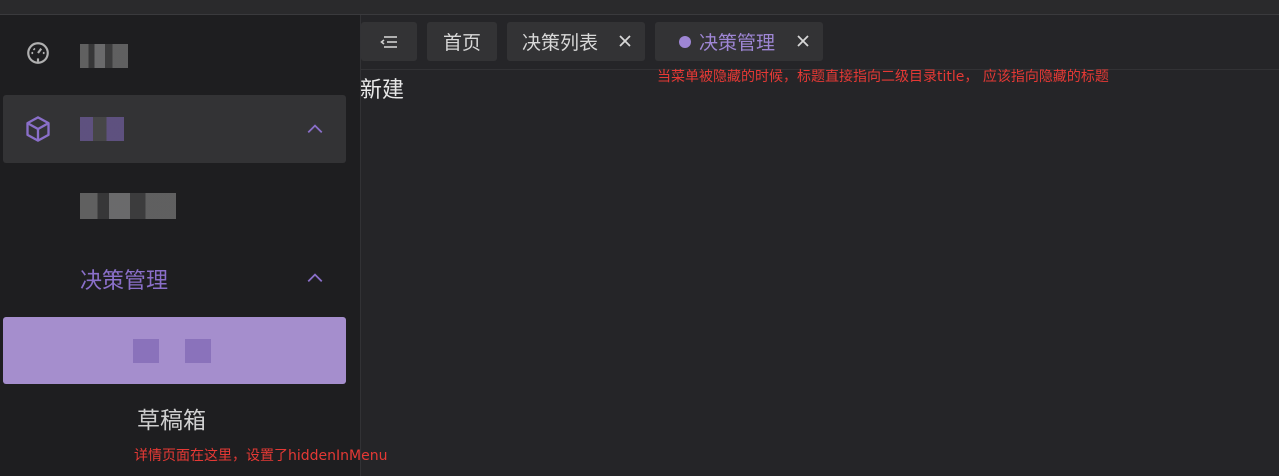 The width and height of the screenshot is (1279, 476). Describe the element at coordinates (685, 41) in the screenshot. I see `active-dot-icon` at that location.